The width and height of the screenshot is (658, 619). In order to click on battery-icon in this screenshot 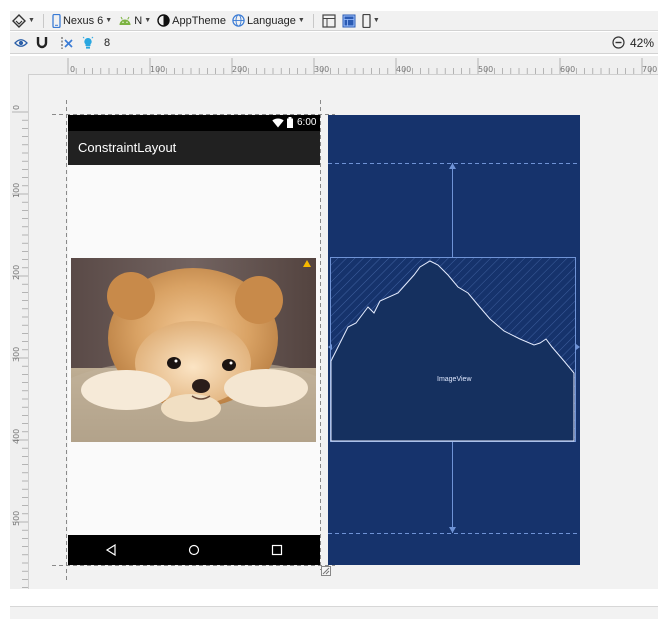, I will do `click(290, 122)`.